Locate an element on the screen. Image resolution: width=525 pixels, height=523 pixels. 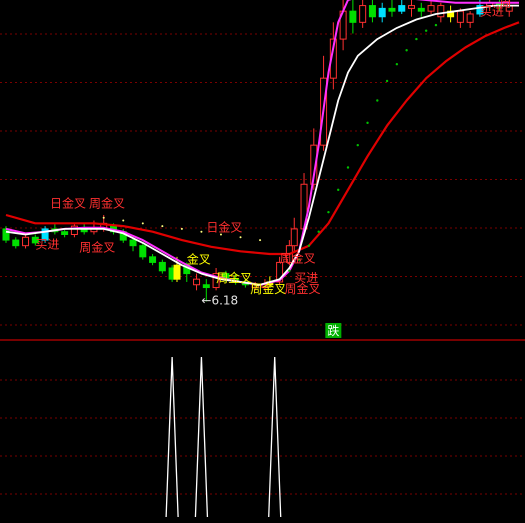
trend-badge-label: 跌 is located at coordinates (333, 330).